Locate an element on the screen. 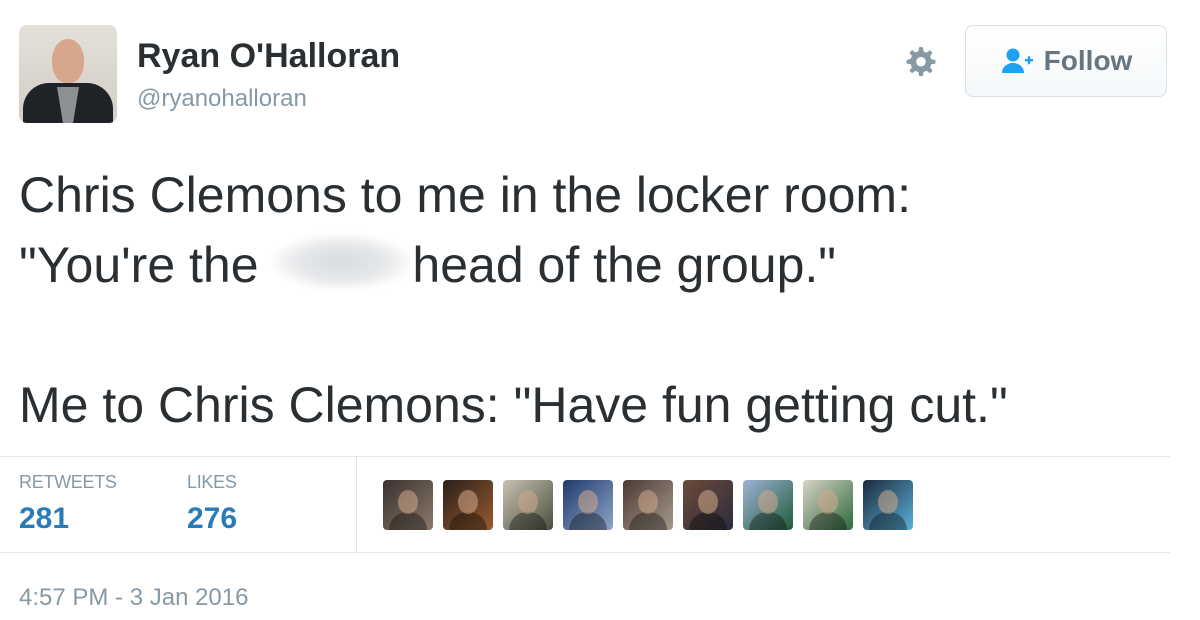 Image resolution: width=1200 pixels, height=620 pixels. likes-label: LIKES is located at coordinates (212, 482).